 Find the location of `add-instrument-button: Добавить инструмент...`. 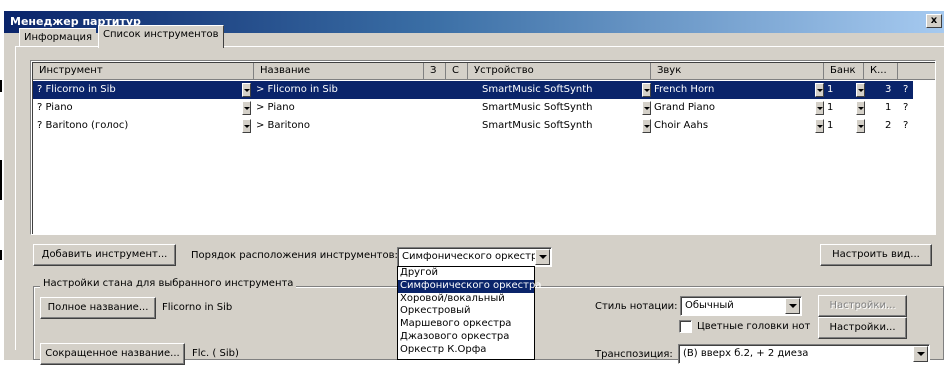

add-instrument-button: Добавить инструмент... is located at coordinates (104, 255).